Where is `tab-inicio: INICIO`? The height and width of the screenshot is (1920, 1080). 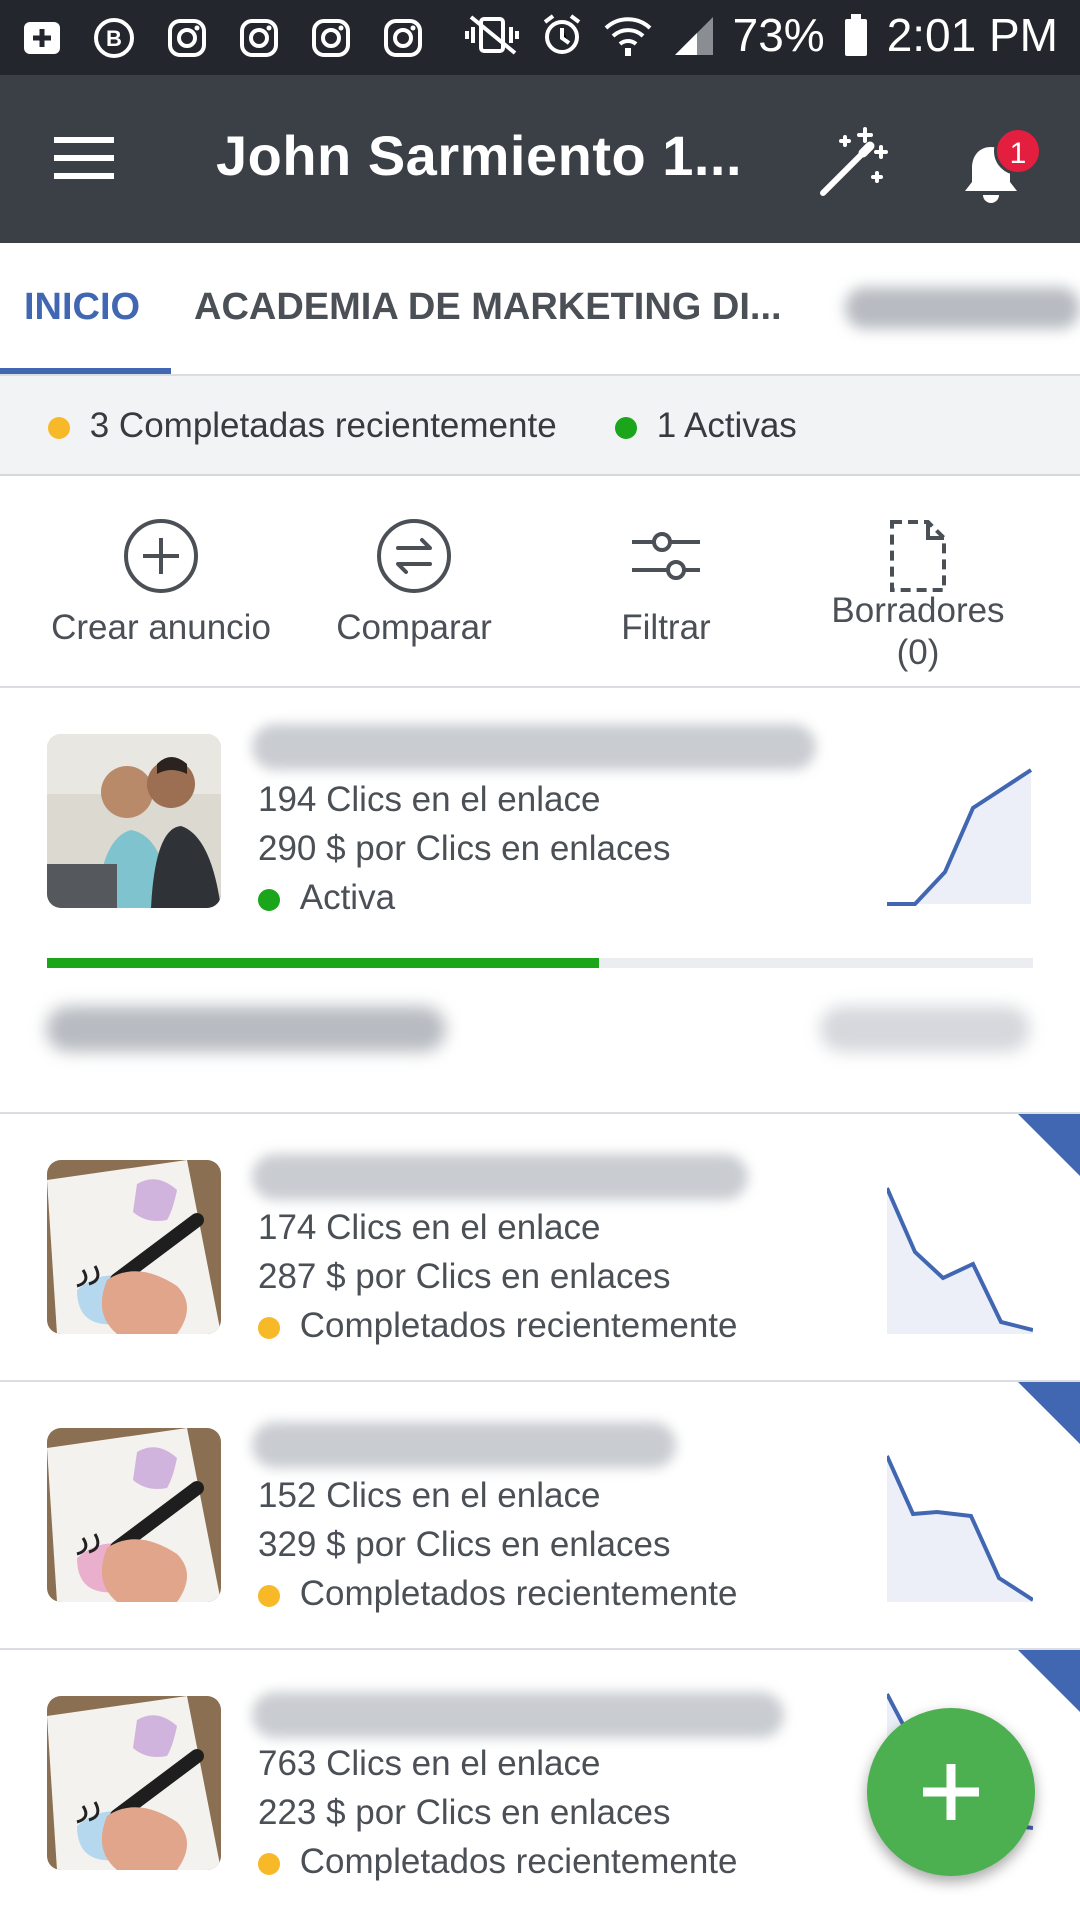
tab-inicio: INICIO is located at coordinates (82, 307).